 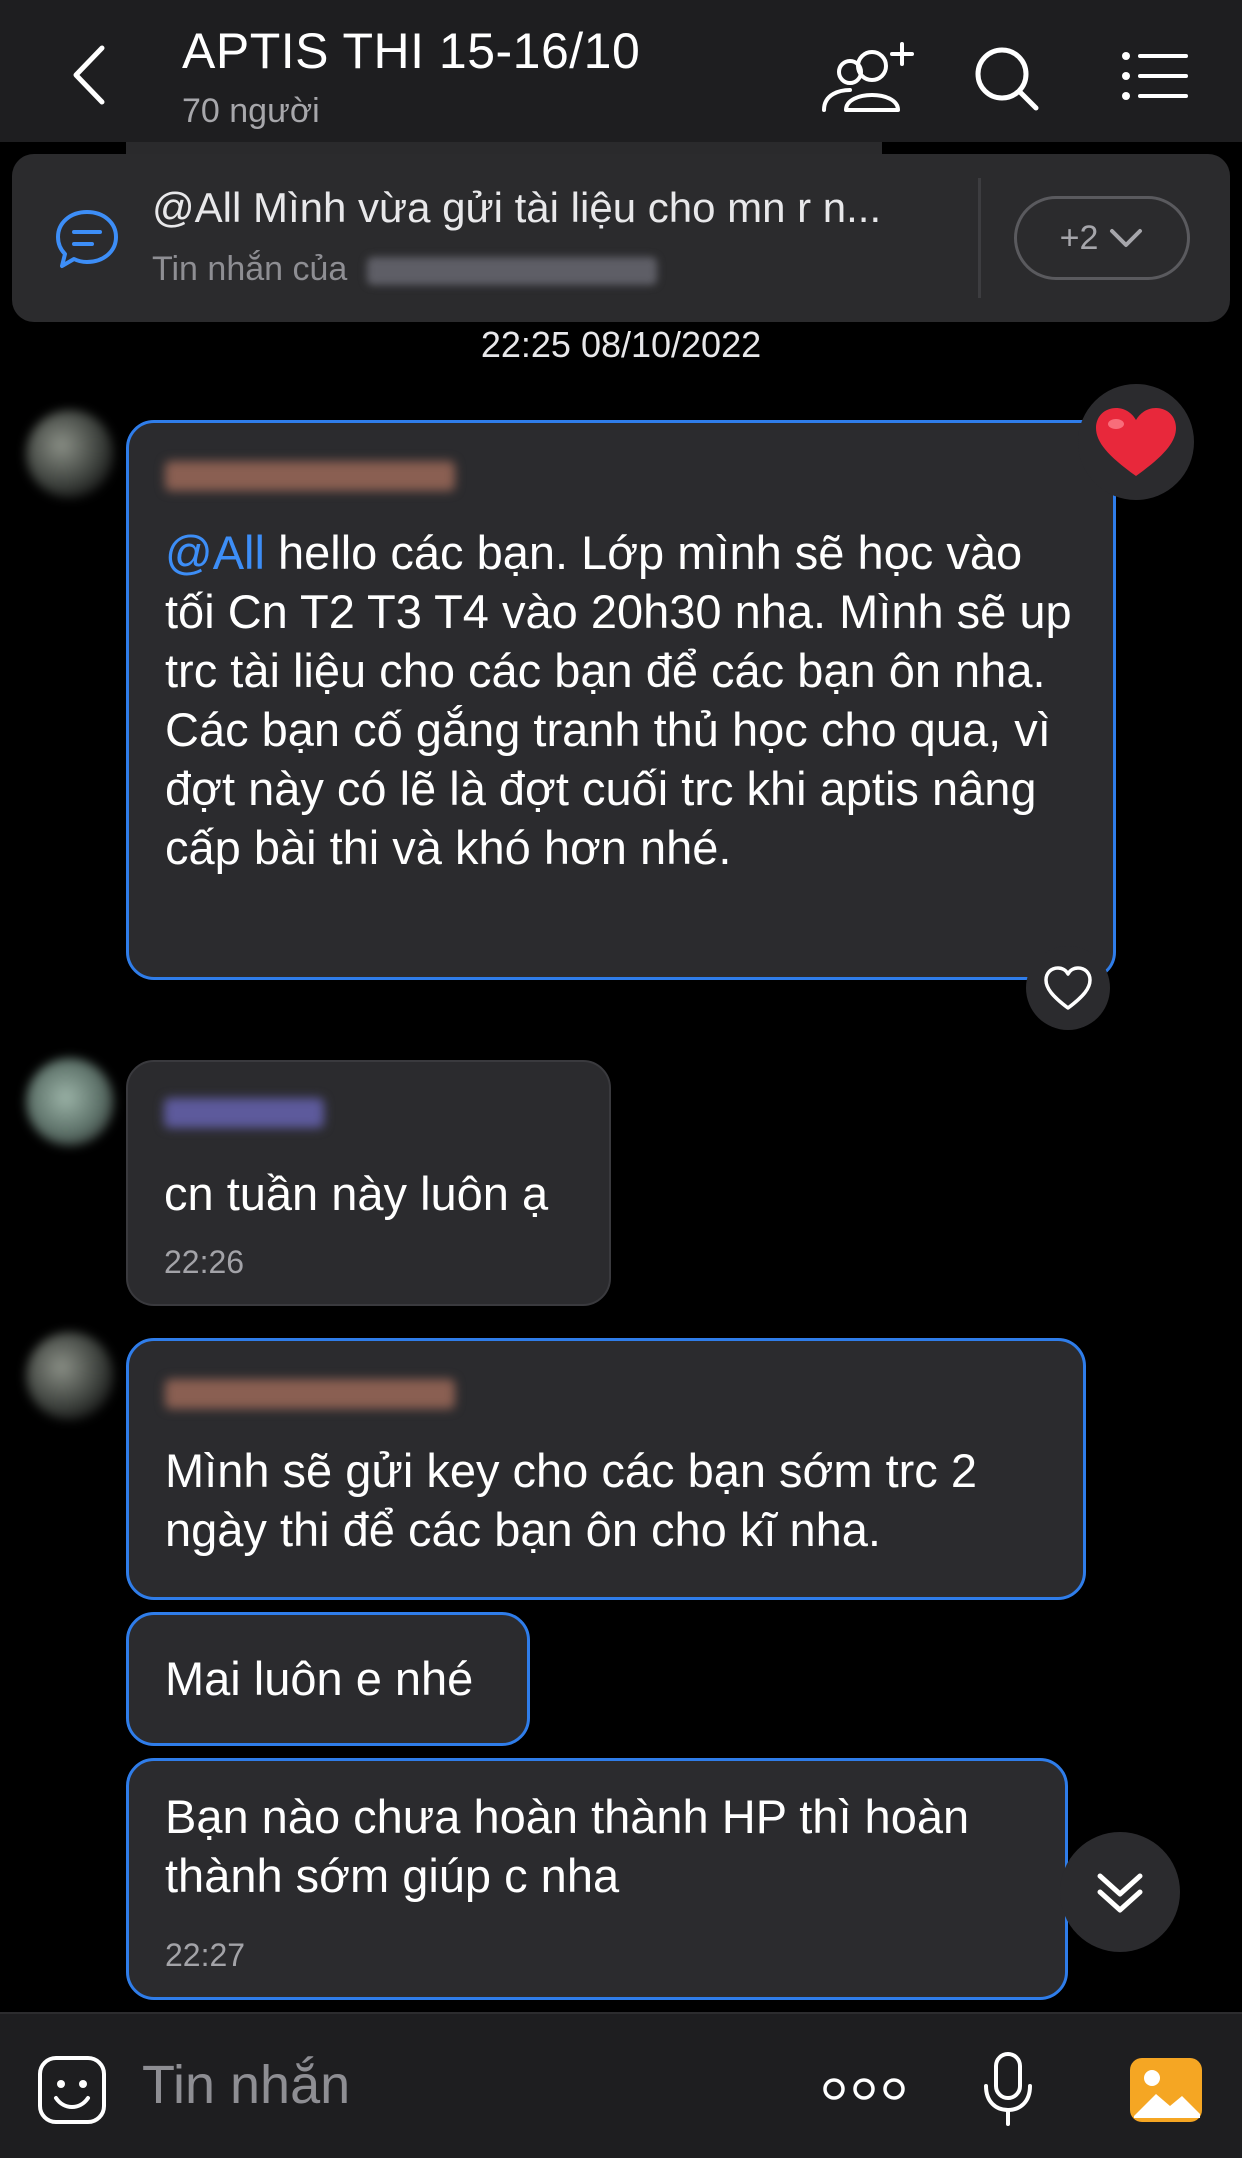 I want to click on date-separator: 22:25 08/10/2022, so click(x=621, y=344).